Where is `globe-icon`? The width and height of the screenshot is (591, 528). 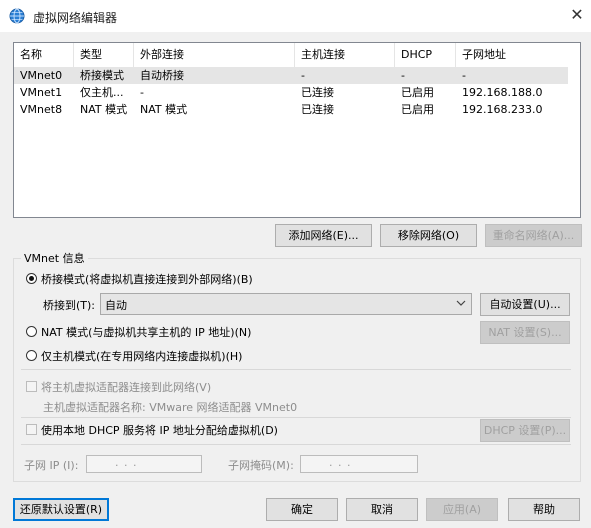 globe-icon is located at coordinates (17, 16).